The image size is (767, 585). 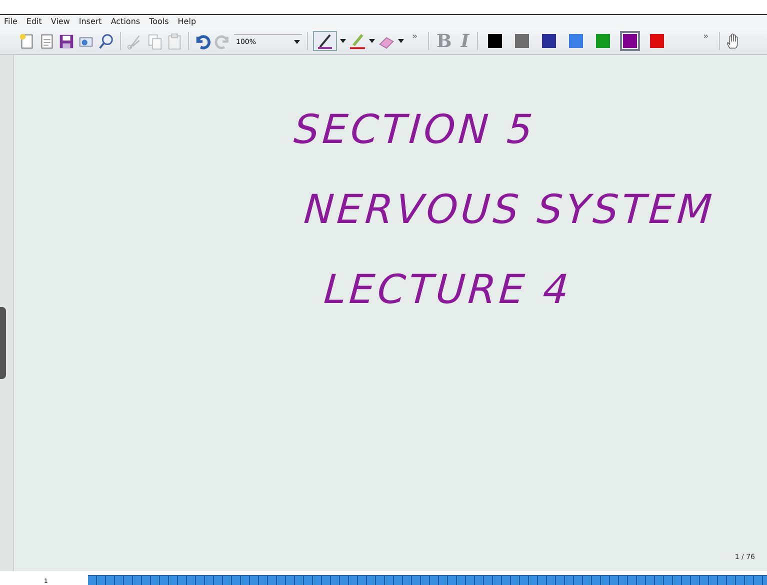 What do you see at coordinates (11, 21) in the screenshot?
I see `menu-item: File` at bounding box center [11, 21].